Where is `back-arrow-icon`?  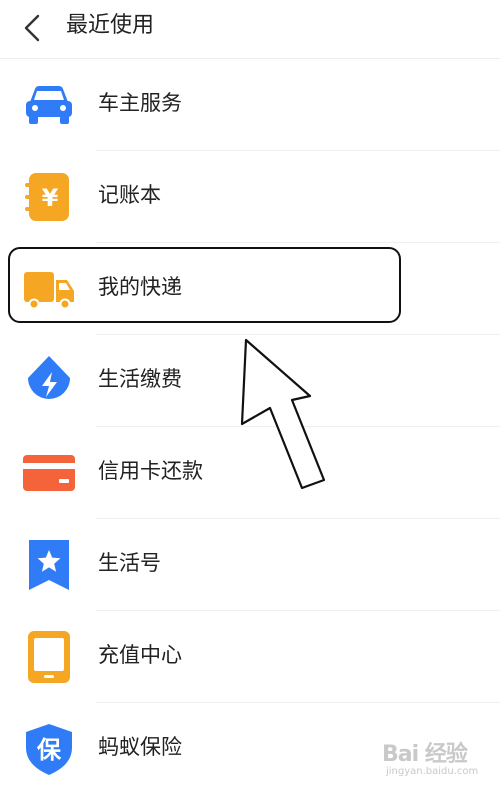 back-arrow-icon is located at coordinates (33, 28).